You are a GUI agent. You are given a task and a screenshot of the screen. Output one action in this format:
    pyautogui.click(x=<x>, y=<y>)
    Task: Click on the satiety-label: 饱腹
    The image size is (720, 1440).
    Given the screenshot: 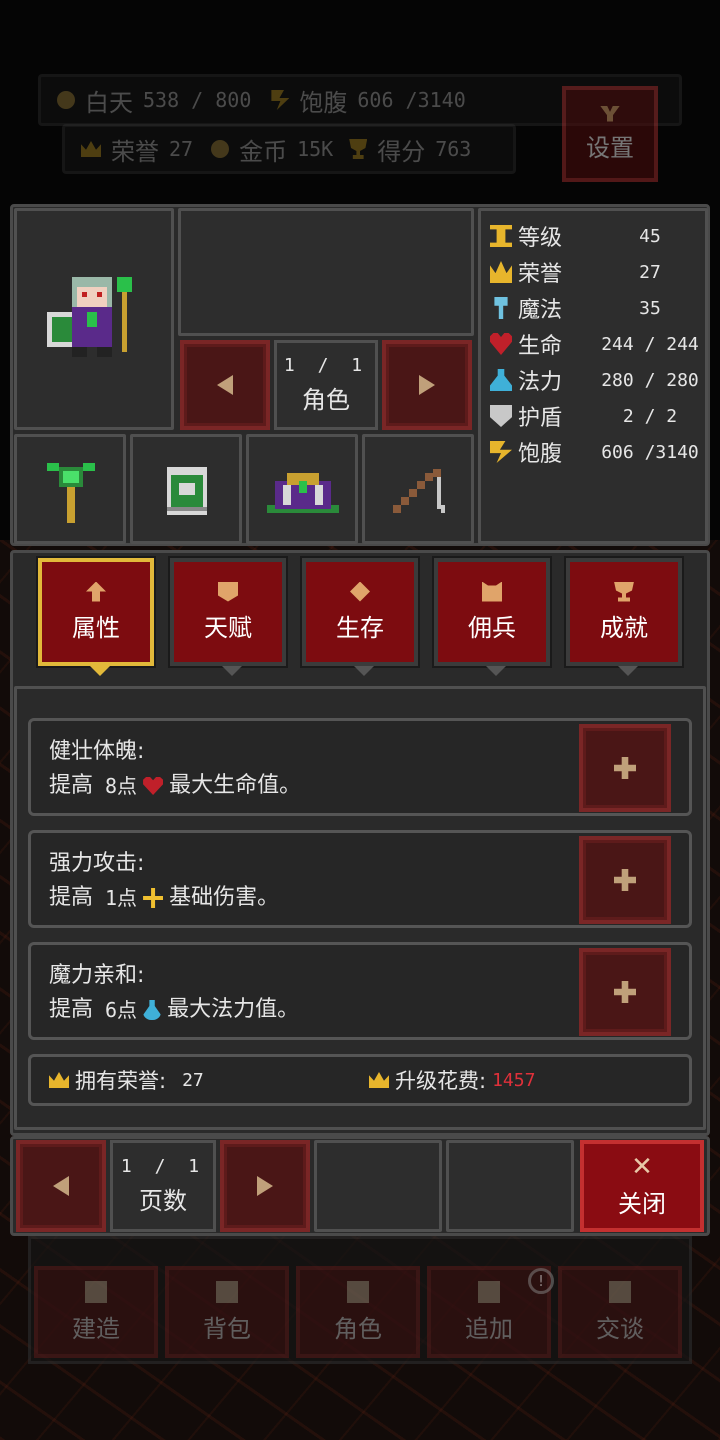 What is the action you would take?
    pyautogui.click(x=323, y=102)
    